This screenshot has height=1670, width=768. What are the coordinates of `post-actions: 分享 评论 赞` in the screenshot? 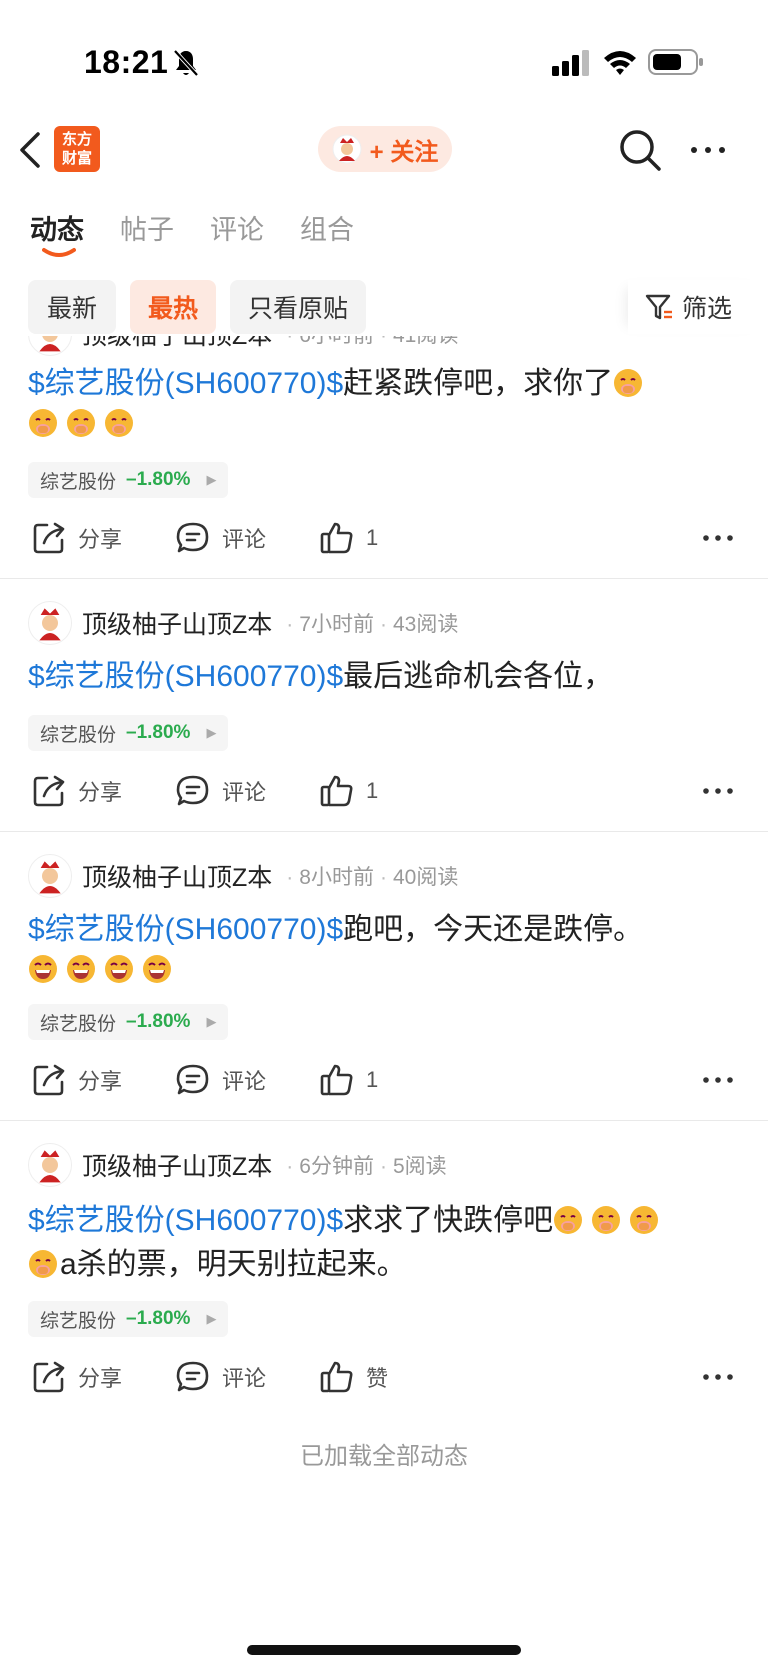 It's located at (384, 1377).